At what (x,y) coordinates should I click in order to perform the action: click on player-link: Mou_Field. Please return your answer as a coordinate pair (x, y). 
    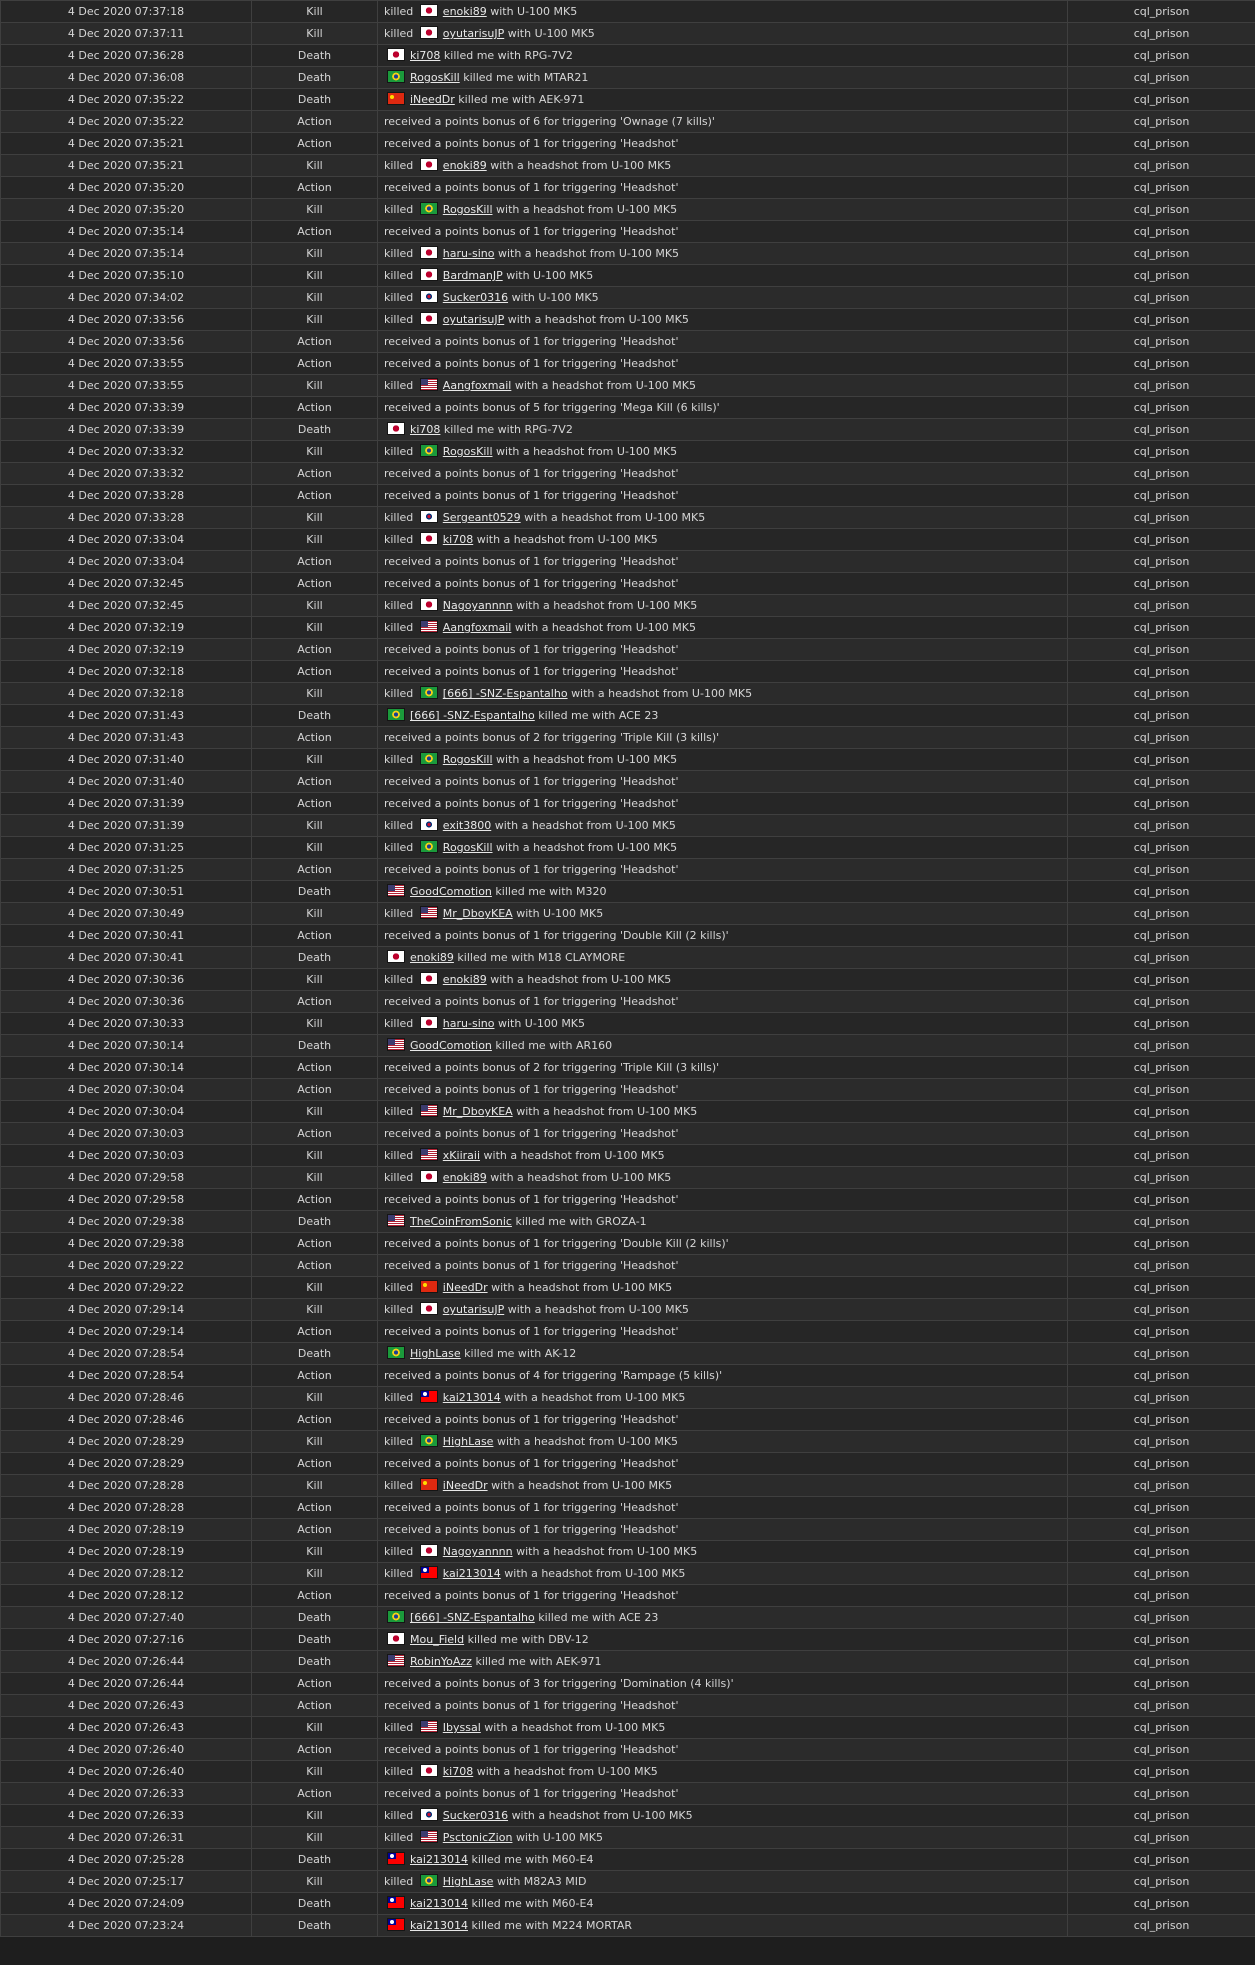
    Looking at the image, I should click on (437, 1639).